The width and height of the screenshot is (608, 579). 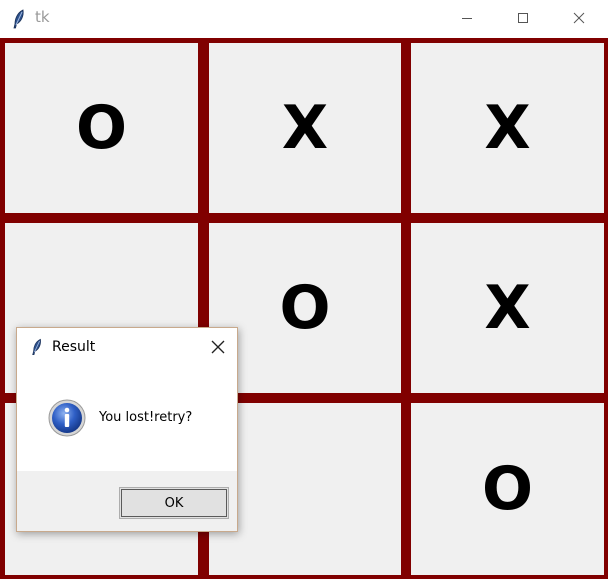 What do you see at coordinates (101, 128) in the screenshot?
I see `board-cell-0-0: O` at bounding box center [101, 128].